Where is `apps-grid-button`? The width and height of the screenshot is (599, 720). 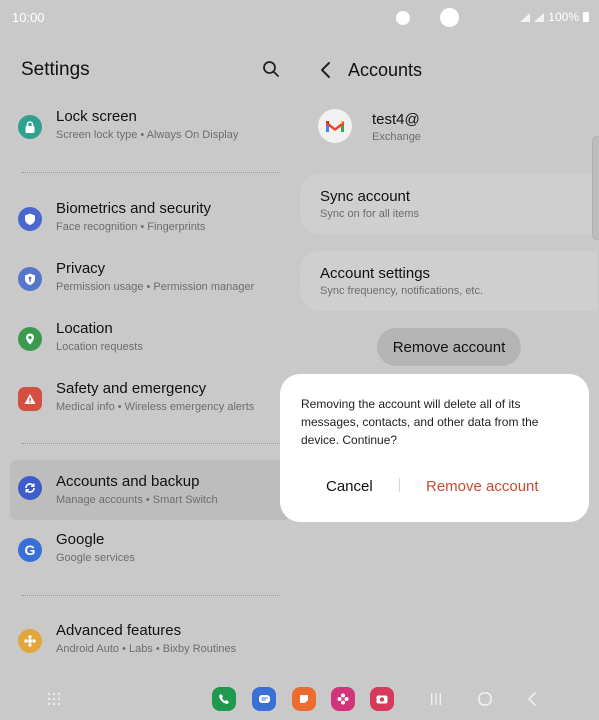 apps-grid-button is located at coordinates (54, 699).